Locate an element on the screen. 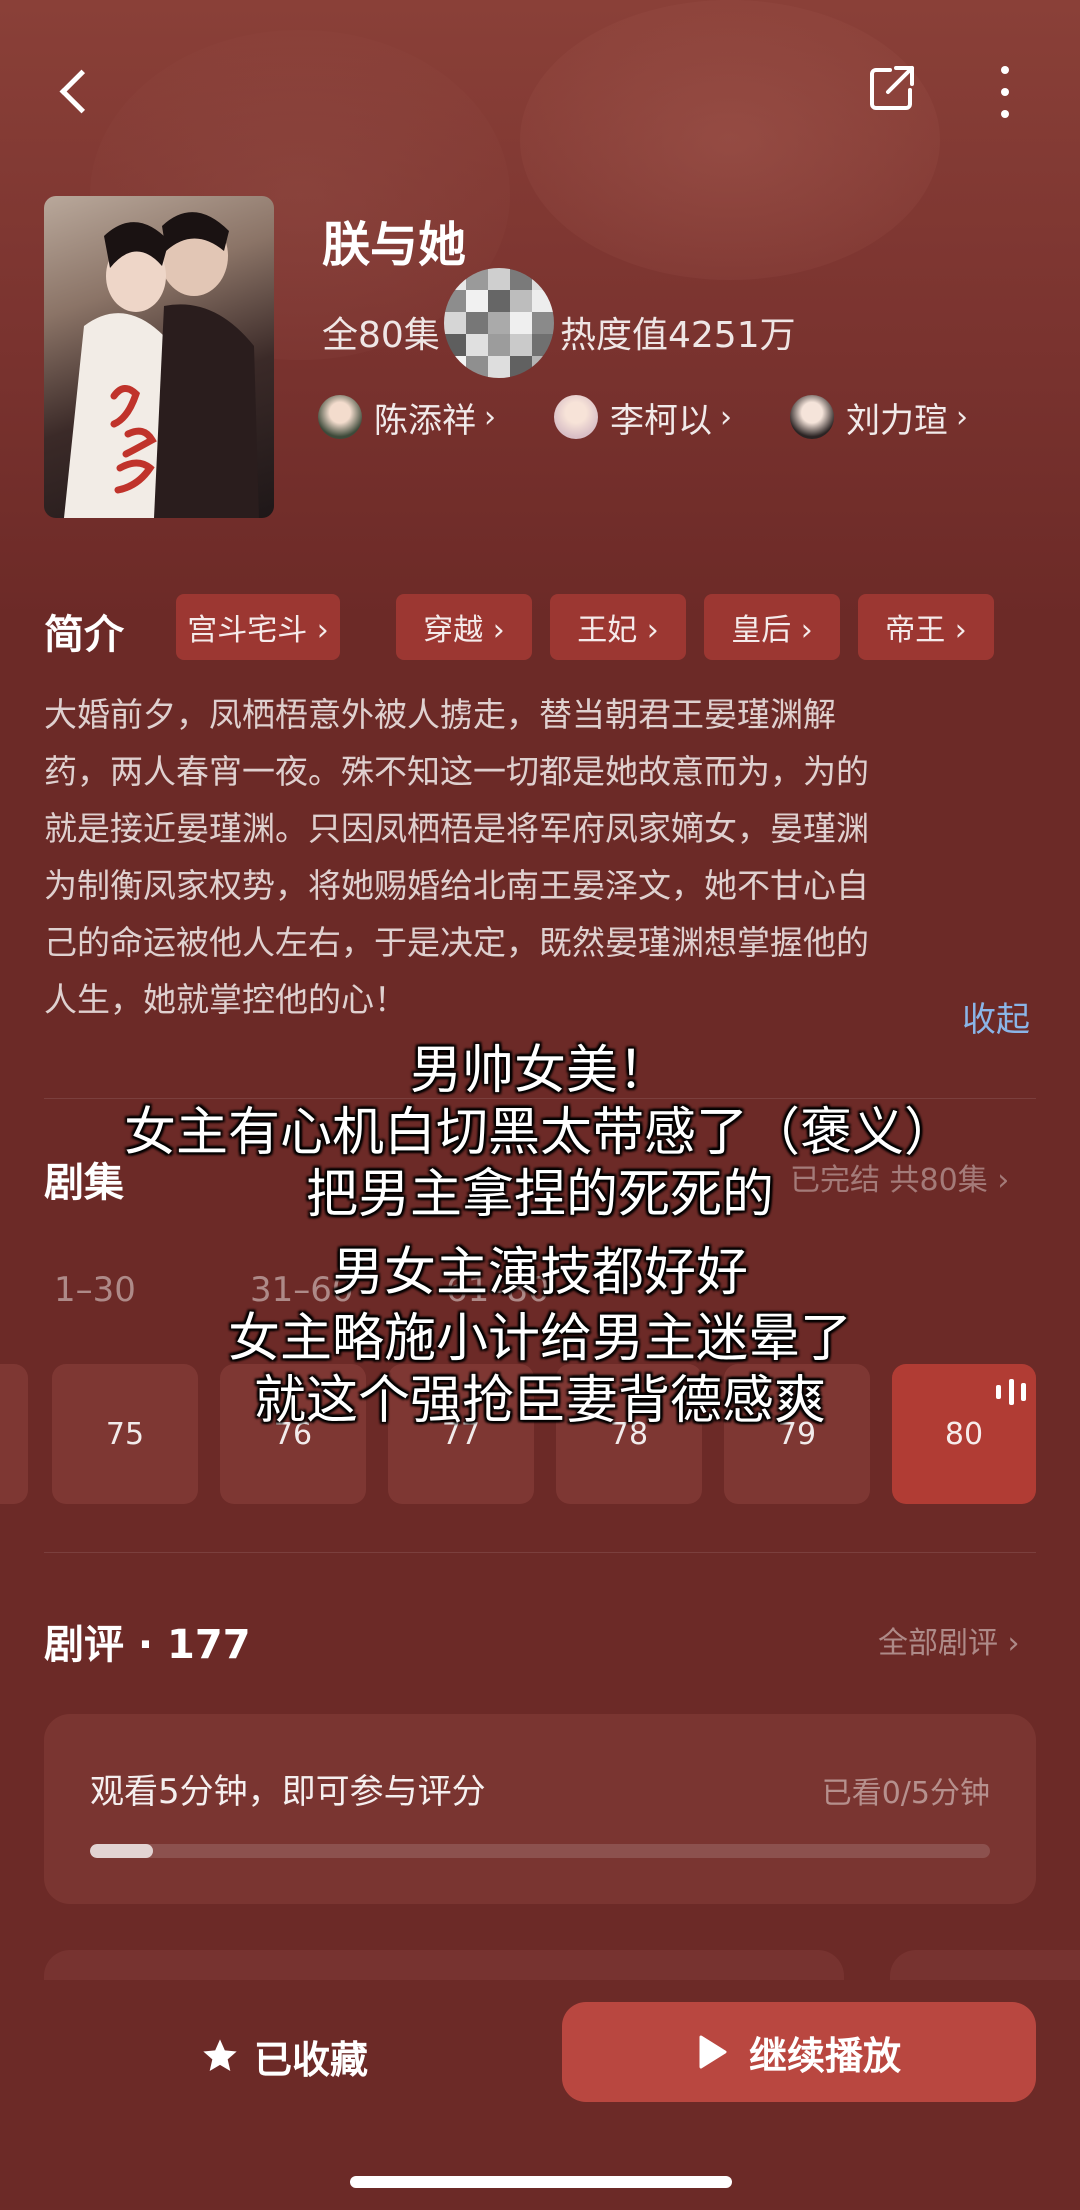 The height and width of the screenshot is (2210, 1080). poster-image is located at coordinates (159, 357).